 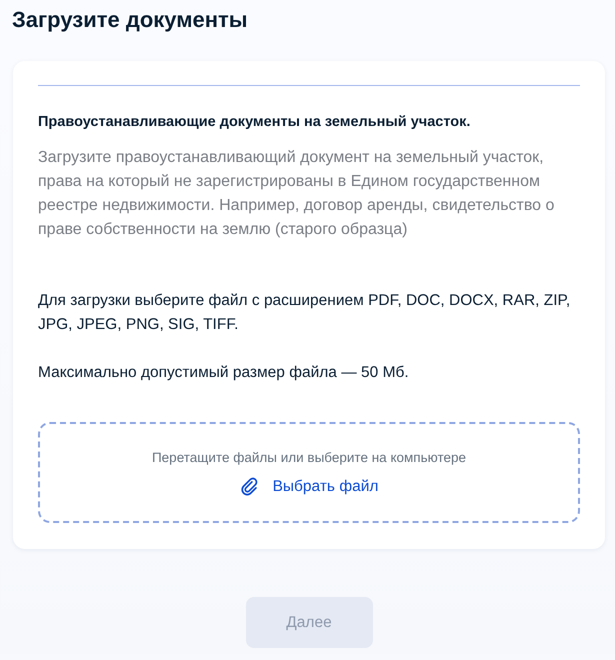 What do you see at coordinates (130, 20) in the screenshot?
I see `page-title: Загрузите документы` at bounding box center [130, 20].